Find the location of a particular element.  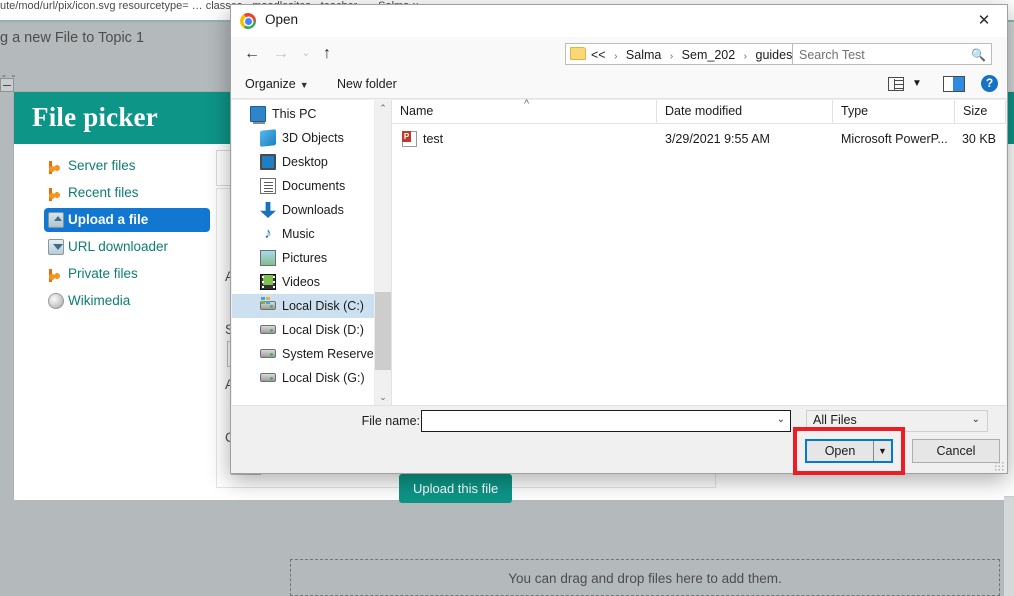

tree-item-label: Downloads is located at coordinates (313, 210).